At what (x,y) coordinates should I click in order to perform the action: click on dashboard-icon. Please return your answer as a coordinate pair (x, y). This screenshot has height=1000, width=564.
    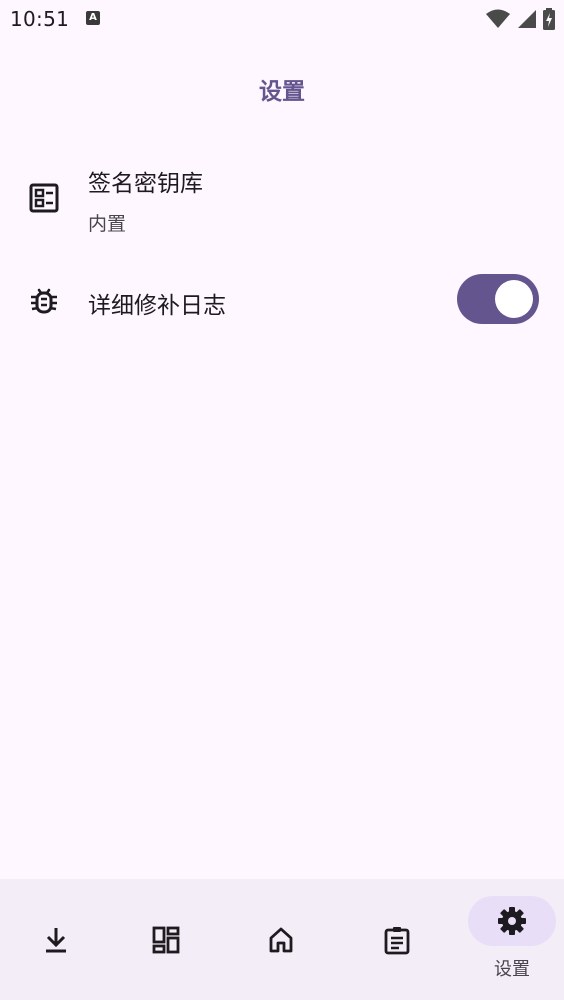
    Looking at the image, I should click on (166, 940).